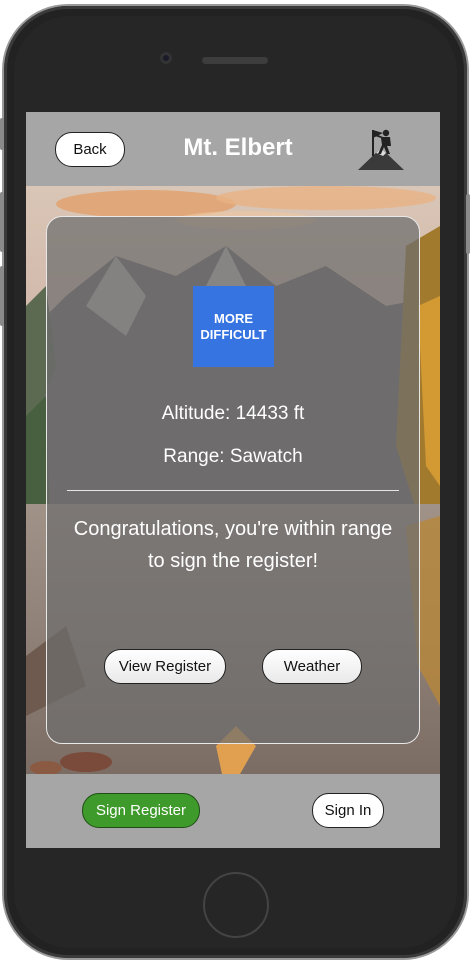 The image size is (472, 964). I want to click on difficulty-badge: MORE DIFFICULT, so click(233, 326).